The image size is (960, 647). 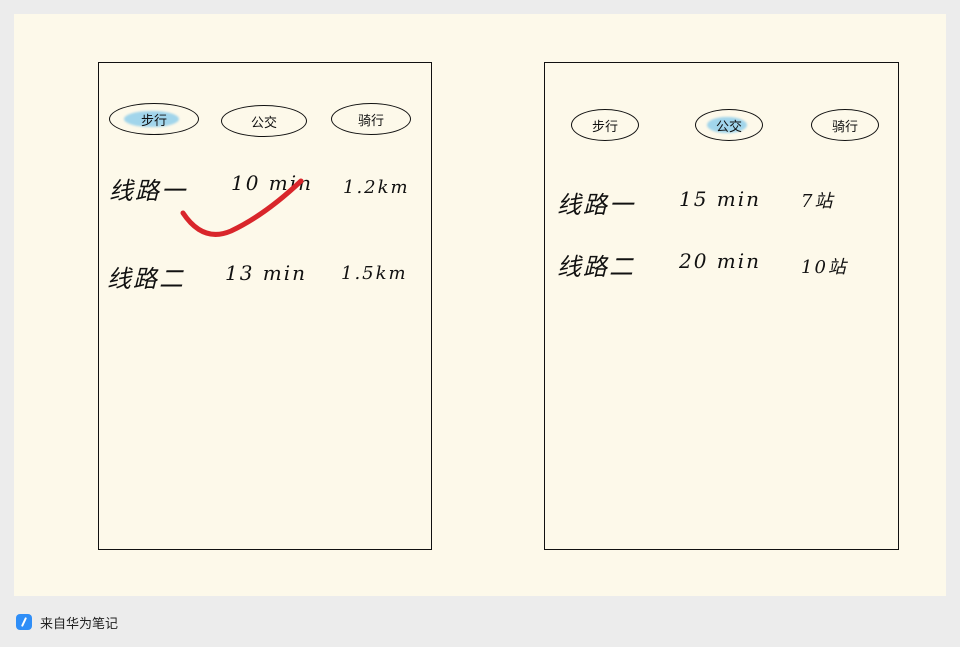 I want to click on route-time: 15 min, so click(x=720, y=199).